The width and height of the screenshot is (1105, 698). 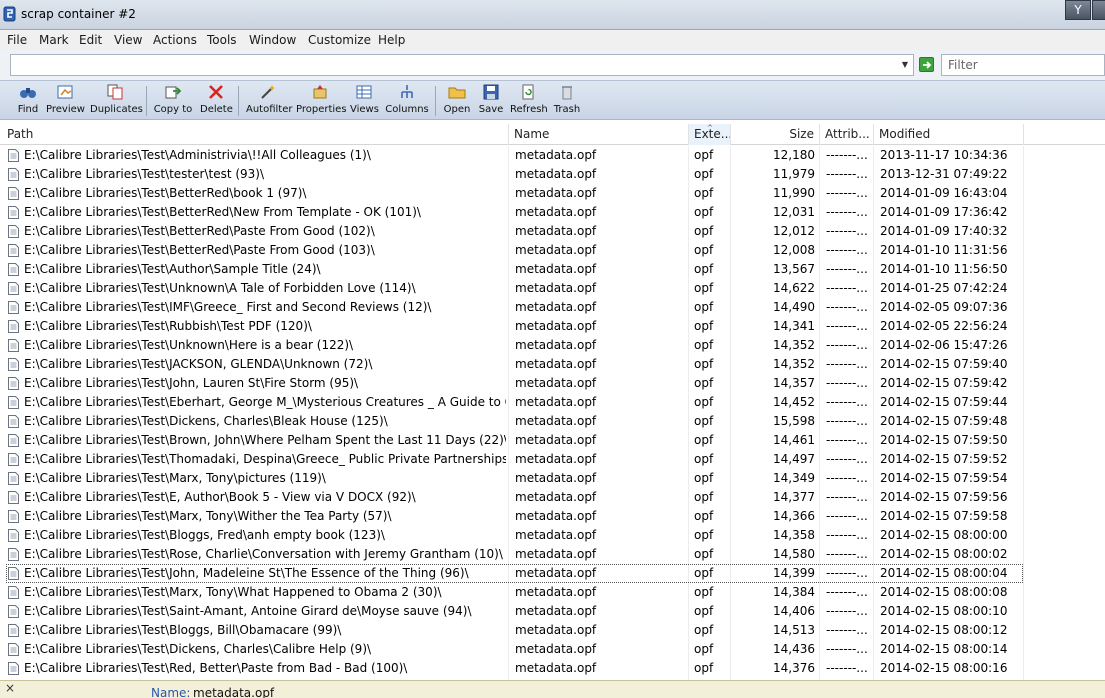 I want to click on menu-view: View, so click(x=128, y=40).